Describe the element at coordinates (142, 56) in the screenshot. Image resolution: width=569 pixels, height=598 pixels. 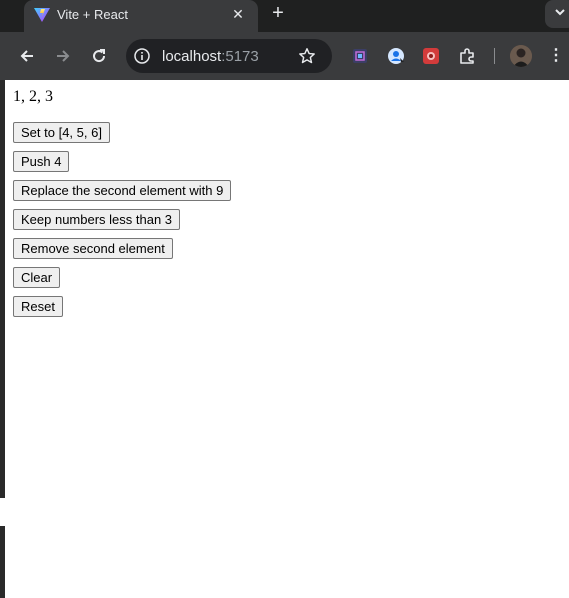
I see `info-icon` at that location.